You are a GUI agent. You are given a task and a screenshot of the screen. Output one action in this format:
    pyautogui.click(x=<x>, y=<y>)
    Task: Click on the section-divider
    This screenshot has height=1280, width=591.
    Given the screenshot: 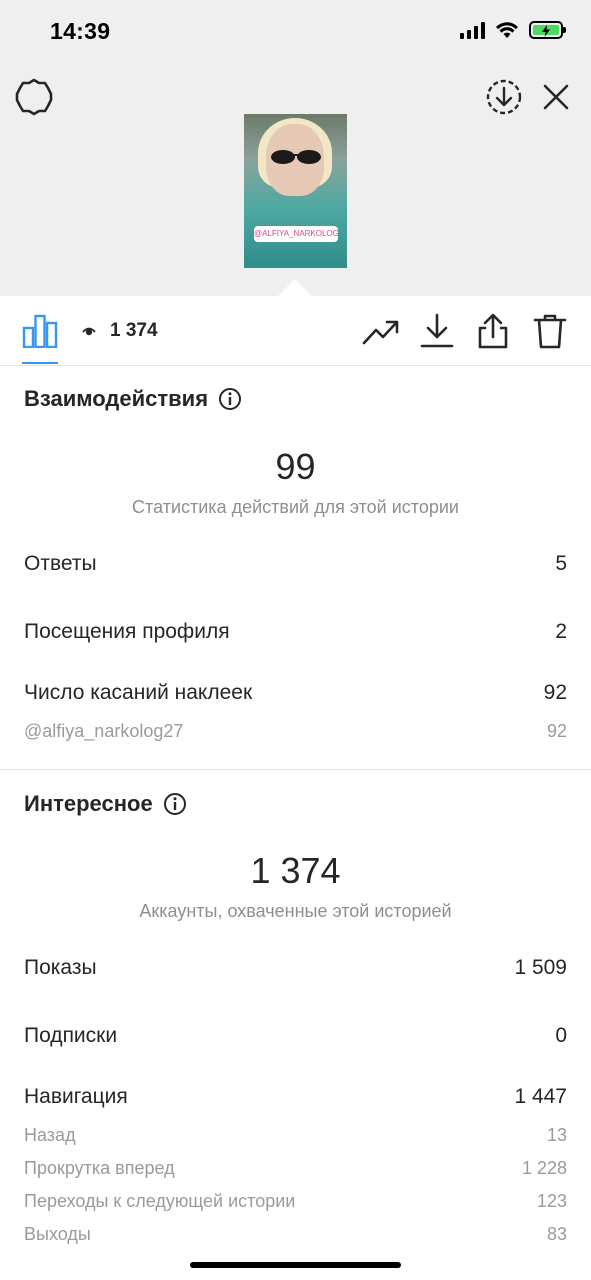 What is the action you would take?
    pyautogui.click(x=295, y=769)
    